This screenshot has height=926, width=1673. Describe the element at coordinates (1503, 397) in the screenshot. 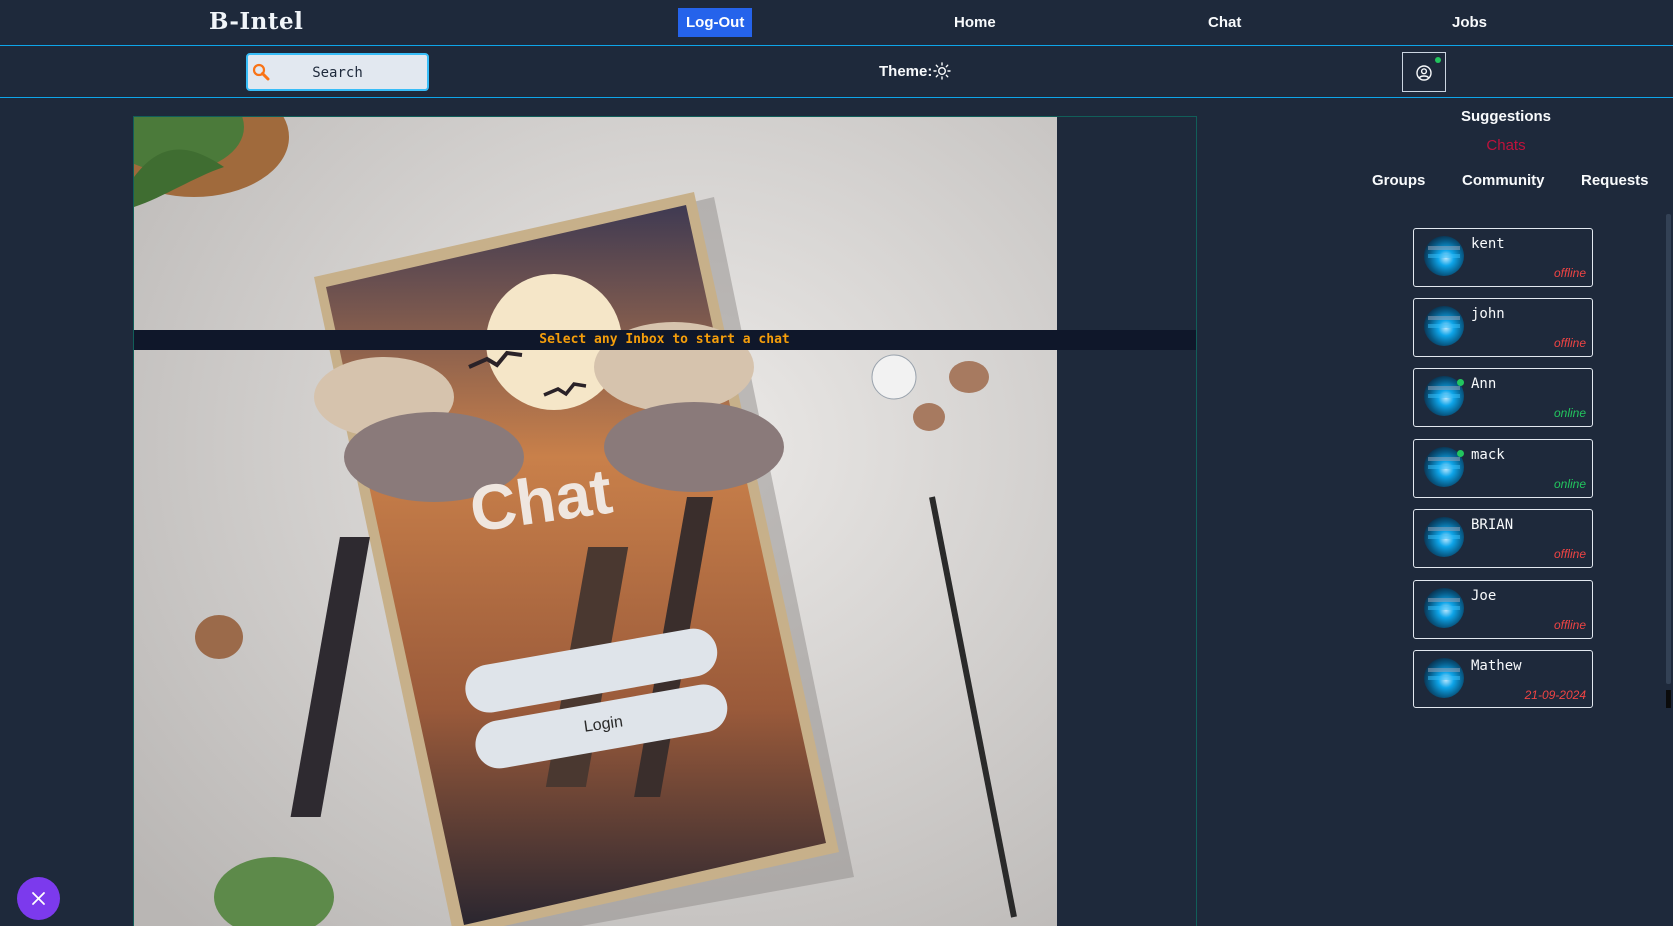

I see `contact-item: Ann online` at that location.